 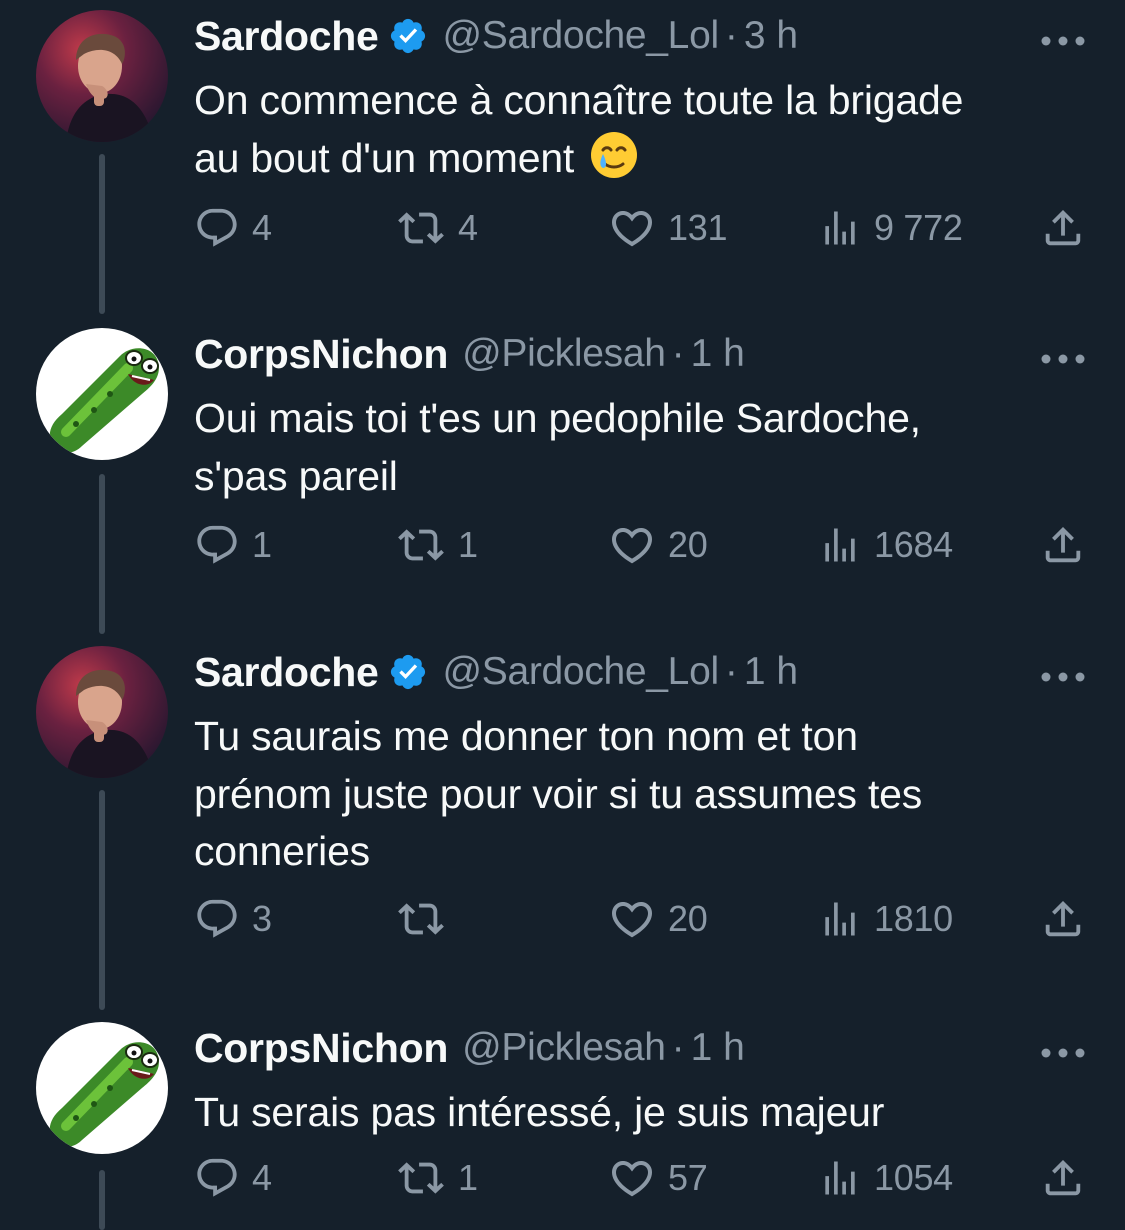 I want to click on reply-button: 1, so click(x=233, y=545).